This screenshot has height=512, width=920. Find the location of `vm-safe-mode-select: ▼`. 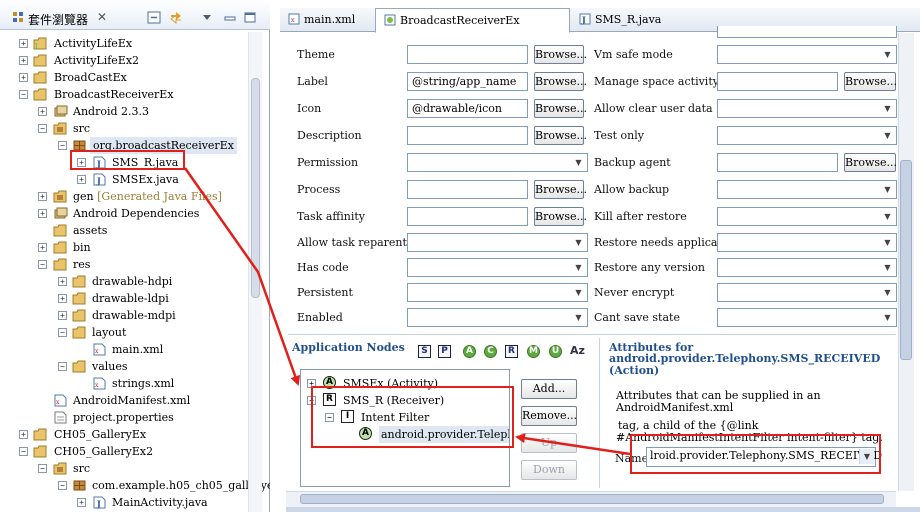

vm-safe-mode-select: ▼ is located at coordinates (807, 54).